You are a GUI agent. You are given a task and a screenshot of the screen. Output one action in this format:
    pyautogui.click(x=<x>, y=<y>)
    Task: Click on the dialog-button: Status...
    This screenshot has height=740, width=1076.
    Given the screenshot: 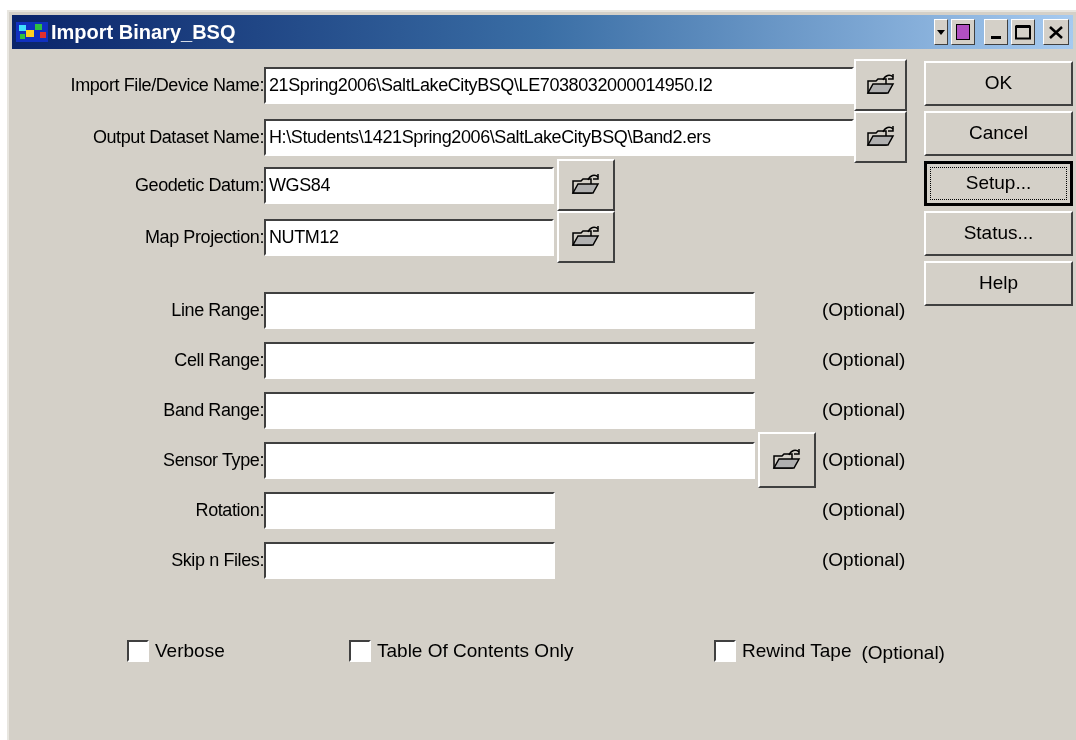 What is the action you would take?
    pyautogui.click(x=998, y=233)
    